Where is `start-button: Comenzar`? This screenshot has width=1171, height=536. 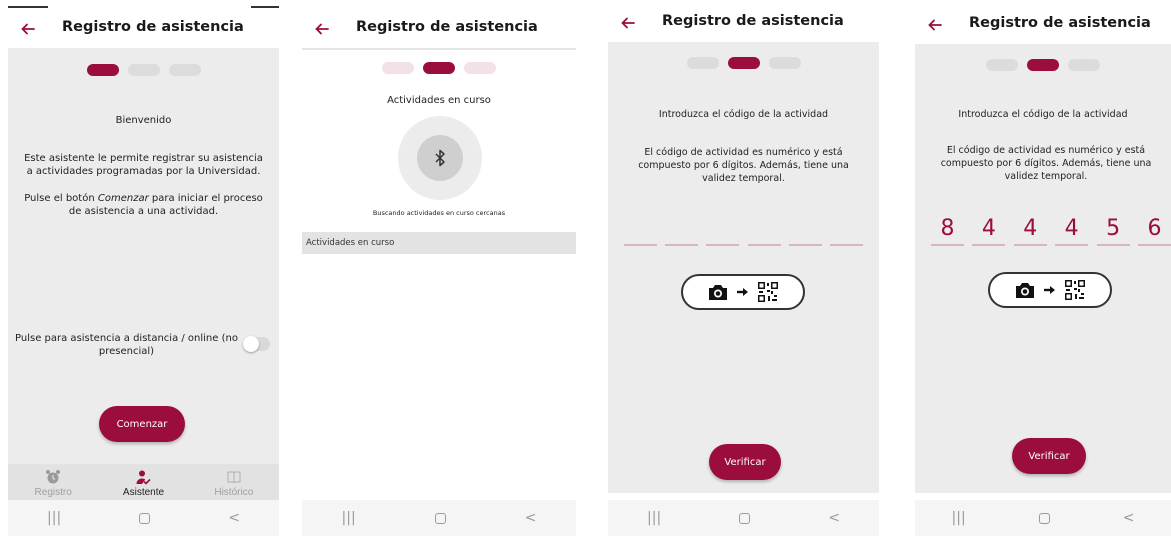 start-button: Comenzar is located at coordinates (142, 424).